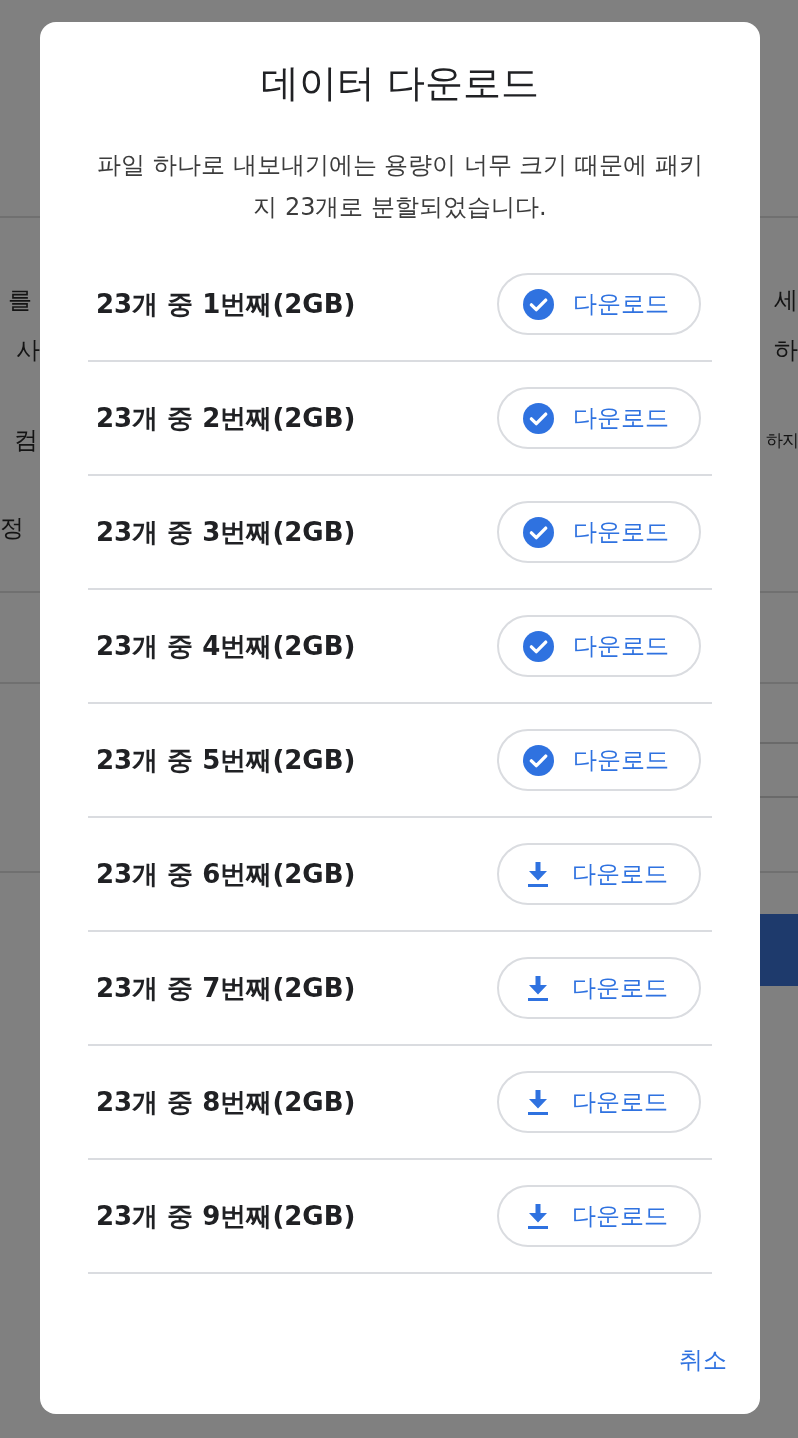 The image size is (798, 1438). Describe the element at coordinates (786, 350) in the screenshot. I see `background-text: 하` at that location.